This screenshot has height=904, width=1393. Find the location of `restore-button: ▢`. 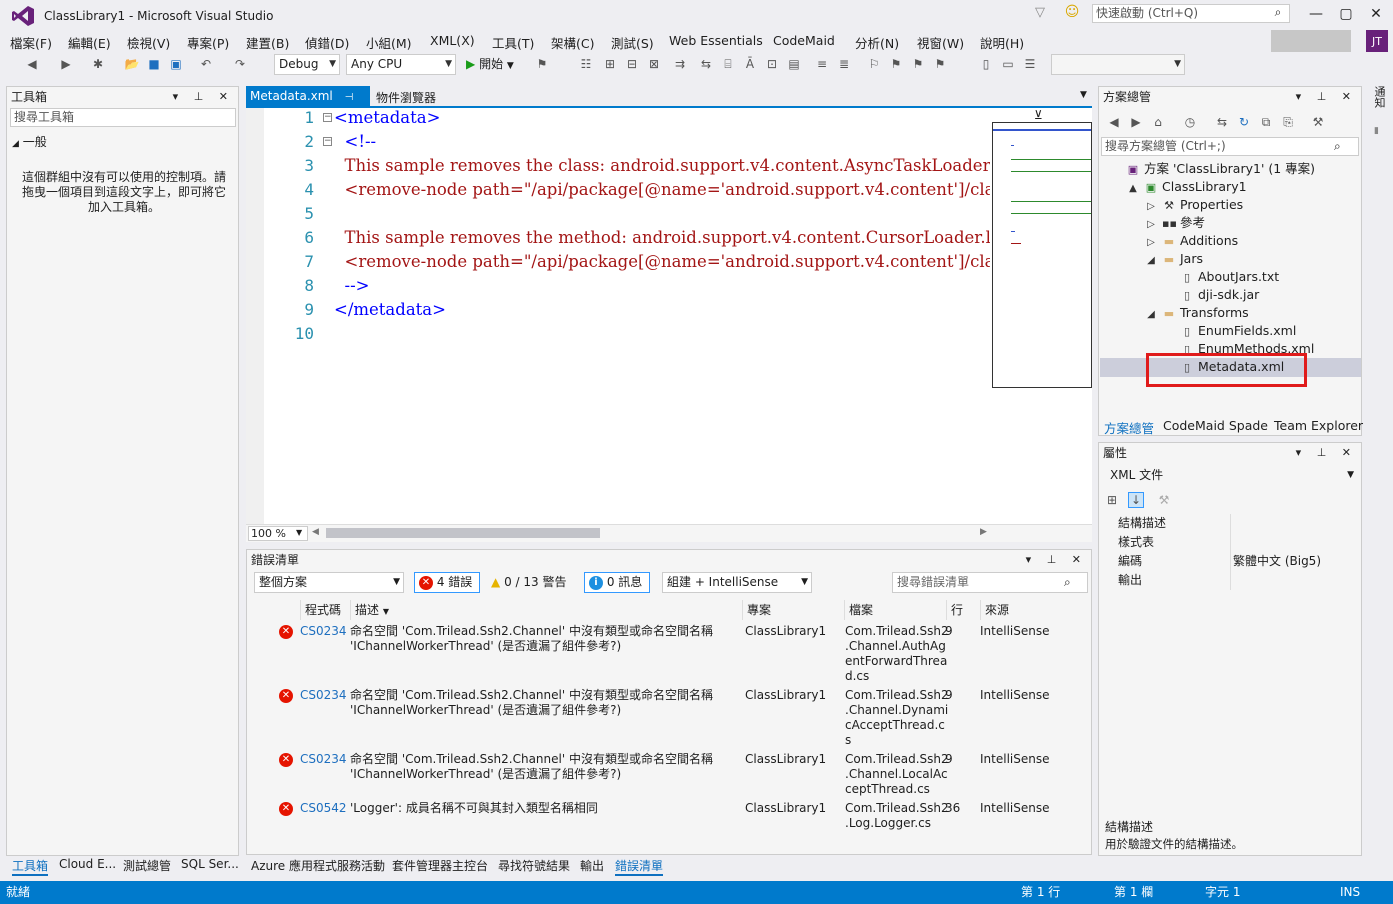

restore-button: ▢ is located at coordinates (1346, 14).